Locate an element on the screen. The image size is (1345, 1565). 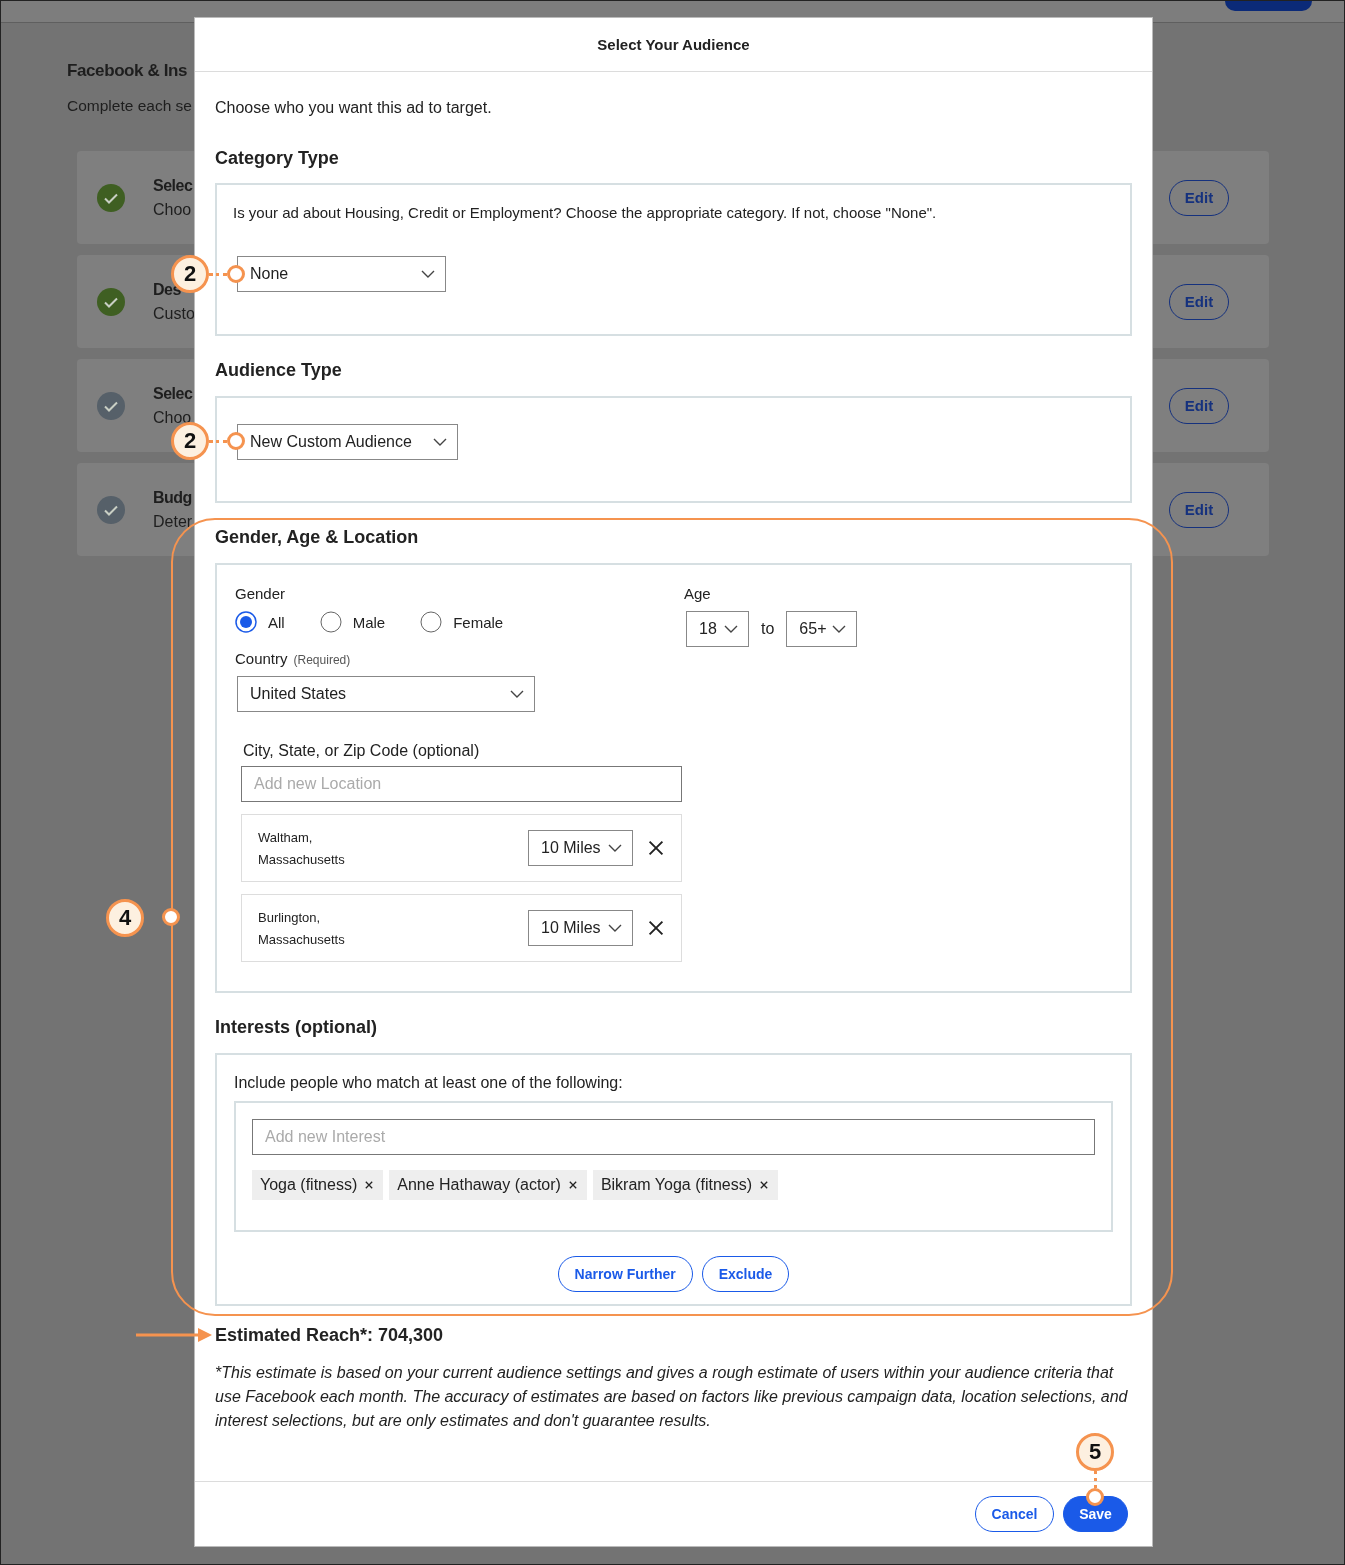
action-button: Narrow Further is located at coordinates (625, 1274).